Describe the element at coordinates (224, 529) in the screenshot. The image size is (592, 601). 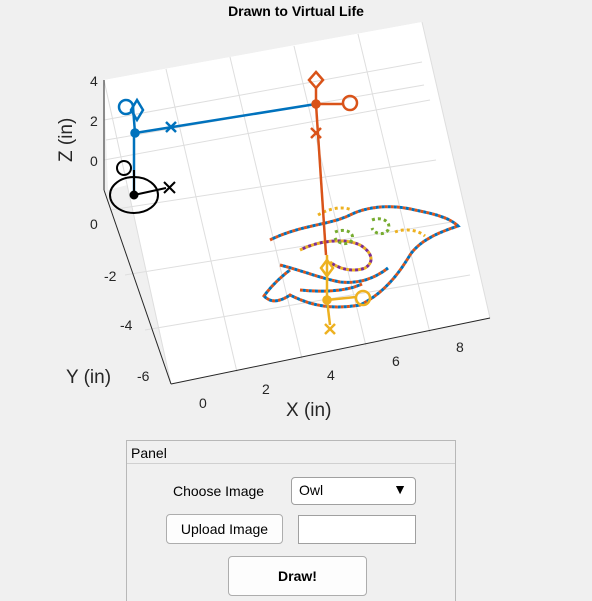
I see `upload-image-button: Upload Image` at that location.